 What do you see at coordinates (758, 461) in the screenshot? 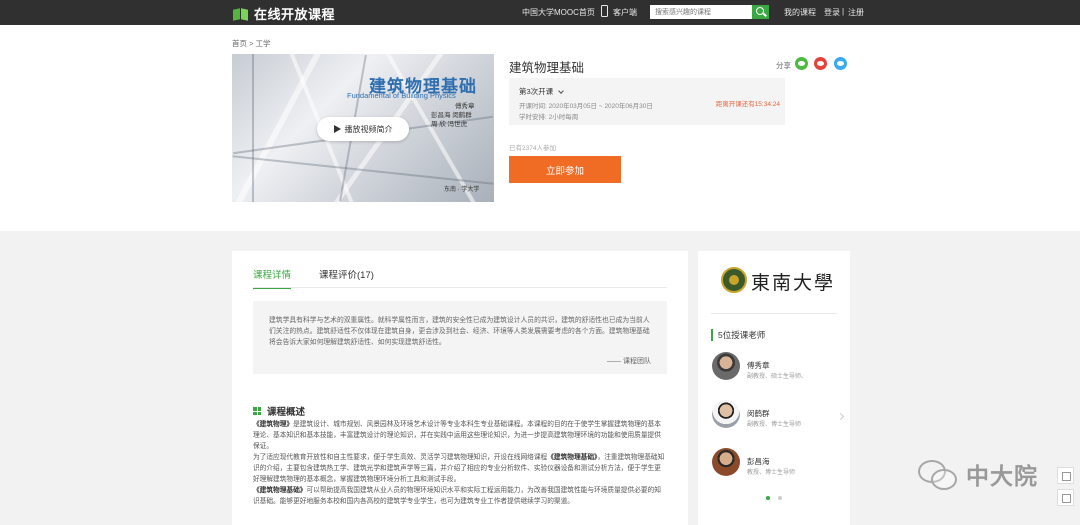
I see `teacher-name: 彭昌海` at bounding box center [758, 461].